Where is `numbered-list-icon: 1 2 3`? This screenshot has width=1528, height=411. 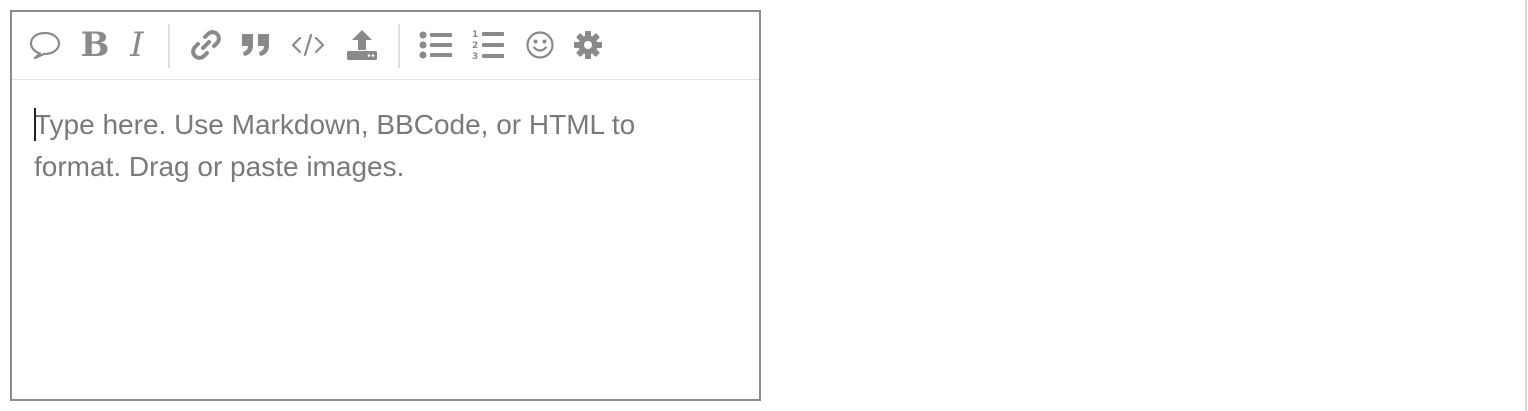 numbered-list-icon: 1 2 3 is located at coordinates (488, 45).